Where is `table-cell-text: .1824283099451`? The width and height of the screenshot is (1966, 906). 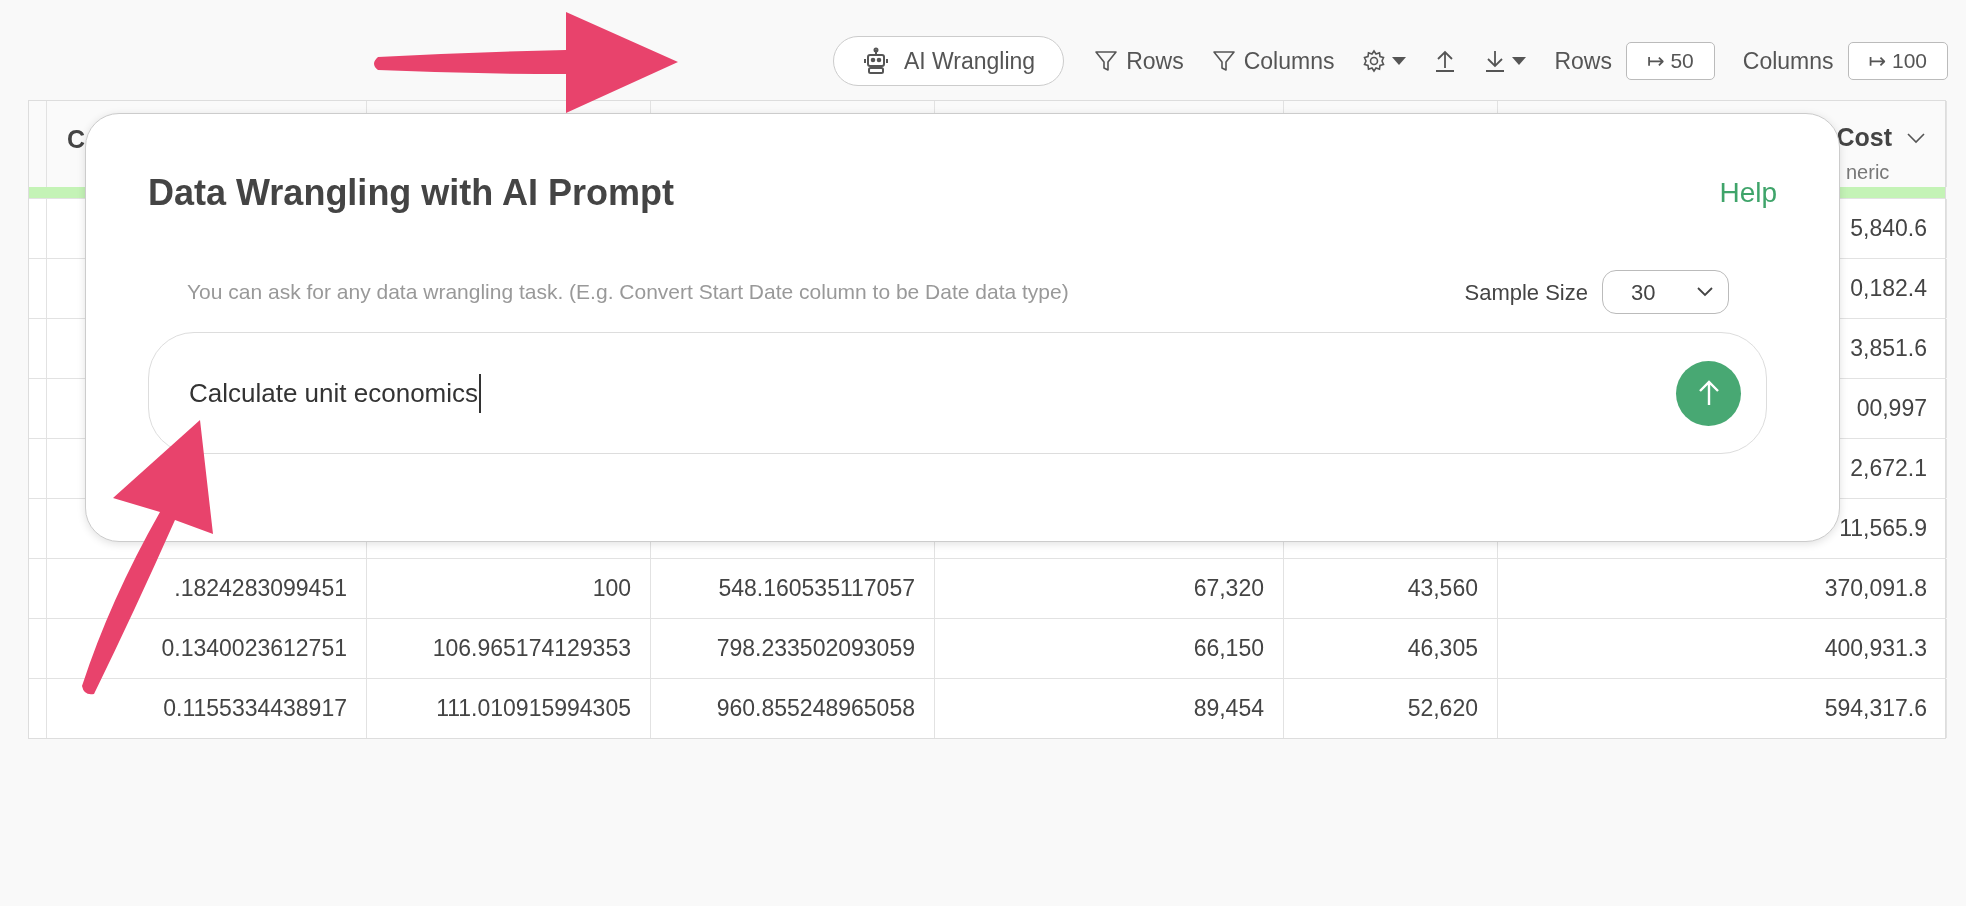 table-cell-text: .1824283099451 is located at coordinates (260, 589).